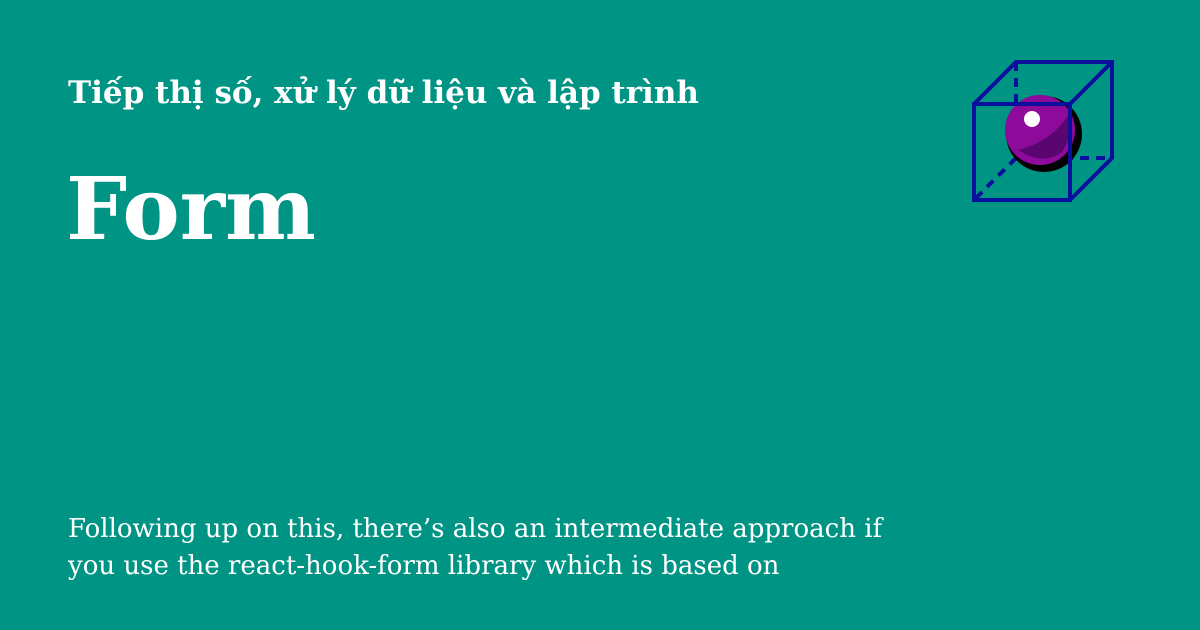 This screenshot has height=630, width=1200. What do you see at coordinates (1043, 131) in the screenshot?
I see `cube-sphere-icon` at bounding box center [1043, 131].